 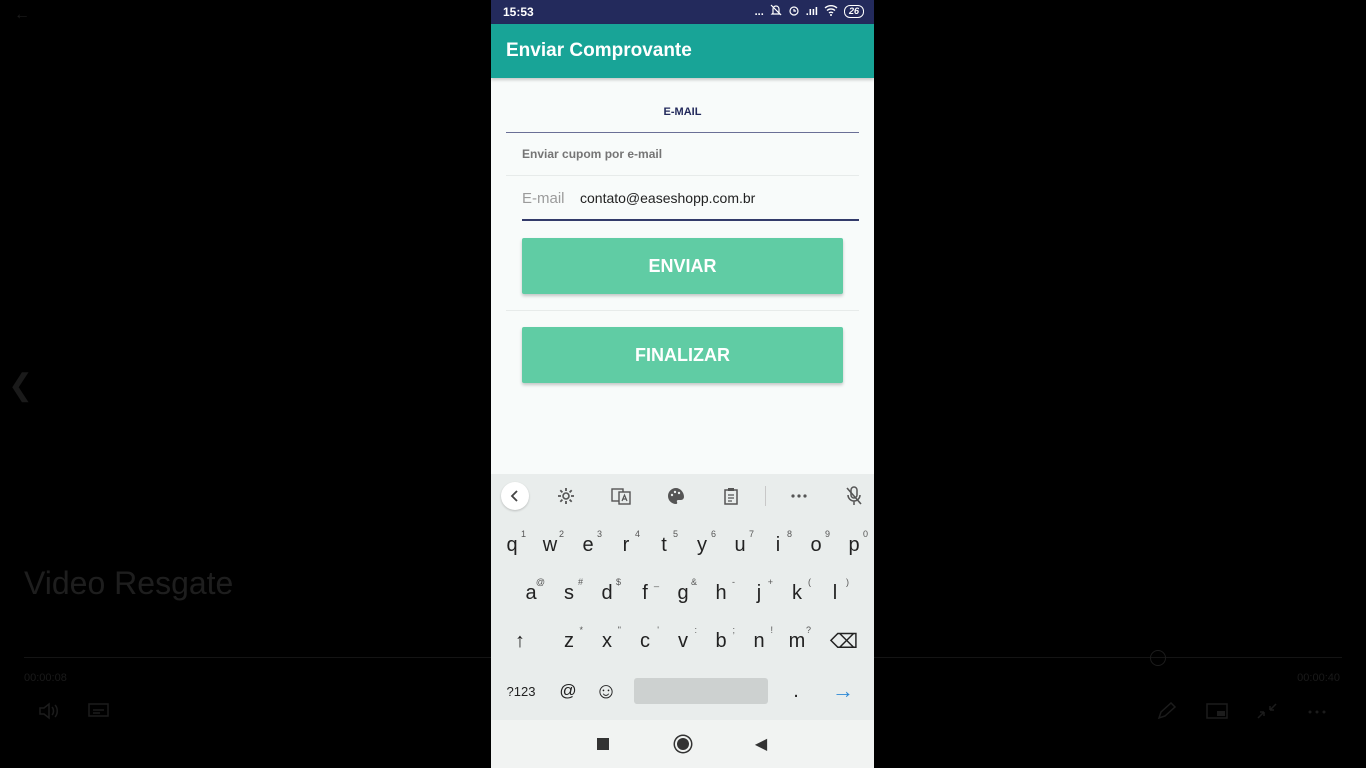 What do you see at coordinates (566, 496) in the screenshot?
I see `settings-icon` at bounding box center [566, 496].